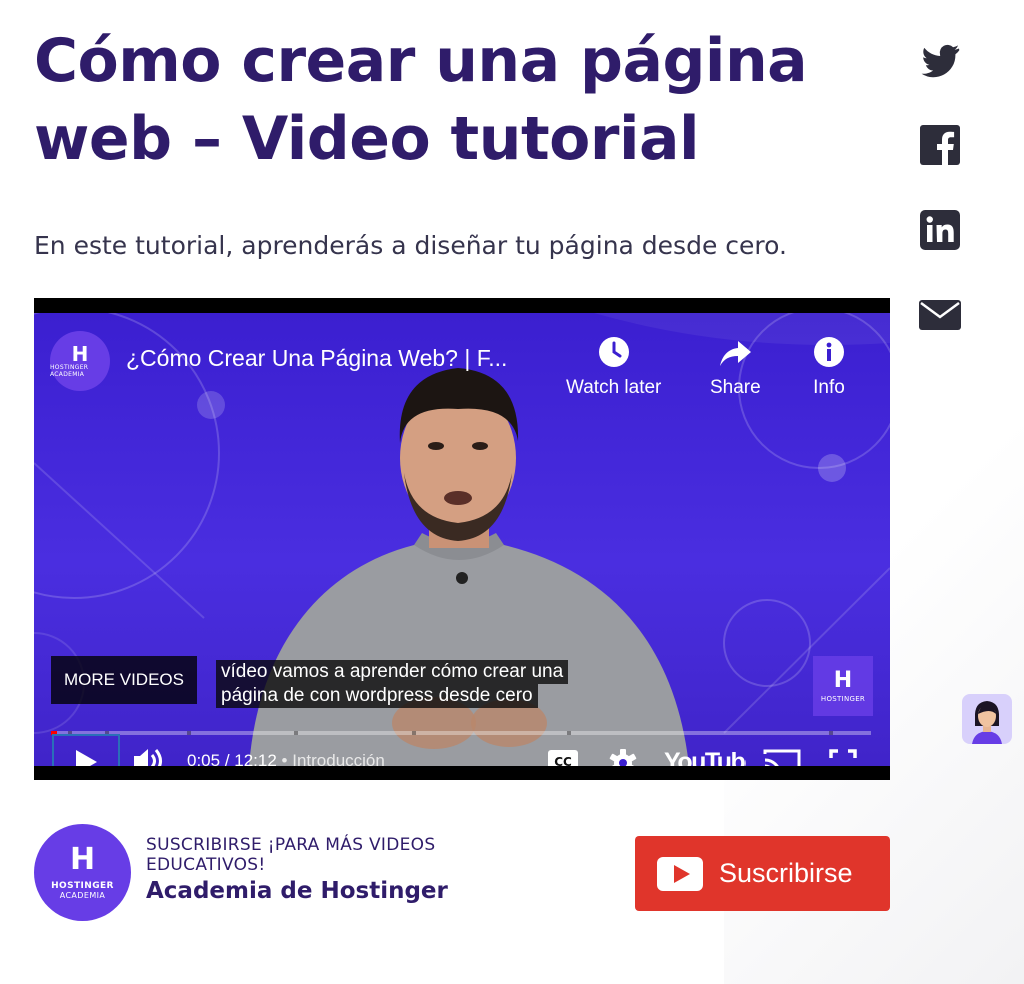  I want to click on twitter-icon, so click(940, 60).